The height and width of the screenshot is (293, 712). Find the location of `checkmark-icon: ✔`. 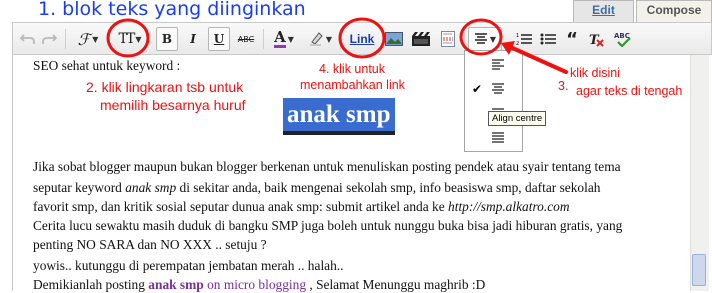

checkmark-icon: ✔ is located at coordinates (477, 89).